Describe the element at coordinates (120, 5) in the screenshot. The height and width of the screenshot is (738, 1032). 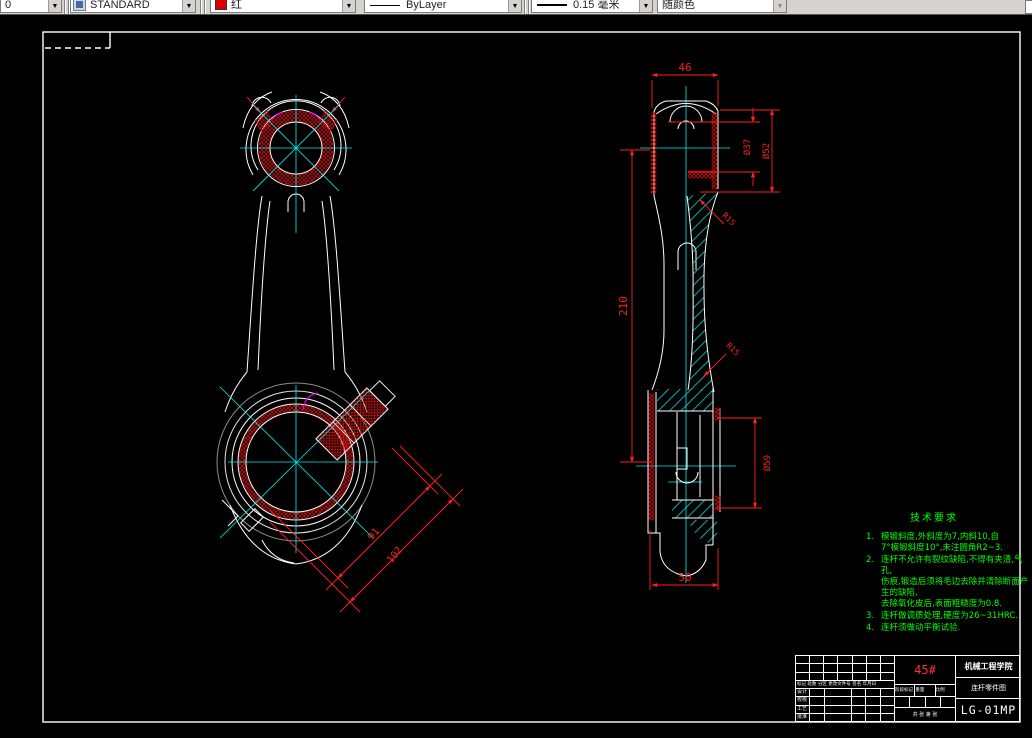
I see `text-style-value: STANDARD` at that location.